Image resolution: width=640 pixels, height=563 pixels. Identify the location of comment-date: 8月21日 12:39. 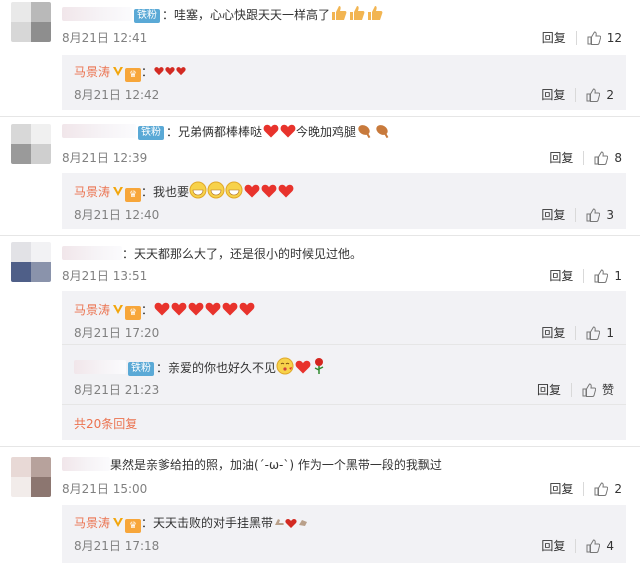
(105, 158).